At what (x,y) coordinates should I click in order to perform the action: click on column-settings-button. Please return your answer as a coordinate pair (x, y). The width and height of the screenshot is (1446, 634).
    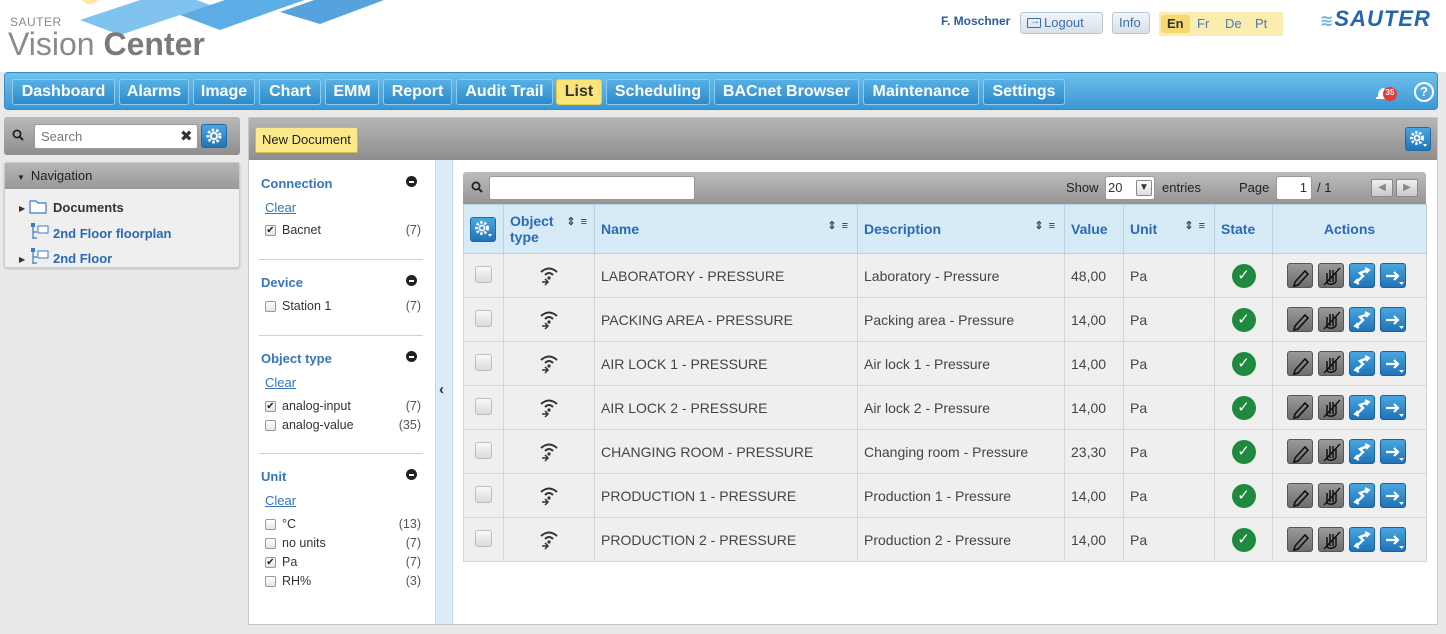
    Looking at the image, I should click on (483, 229).